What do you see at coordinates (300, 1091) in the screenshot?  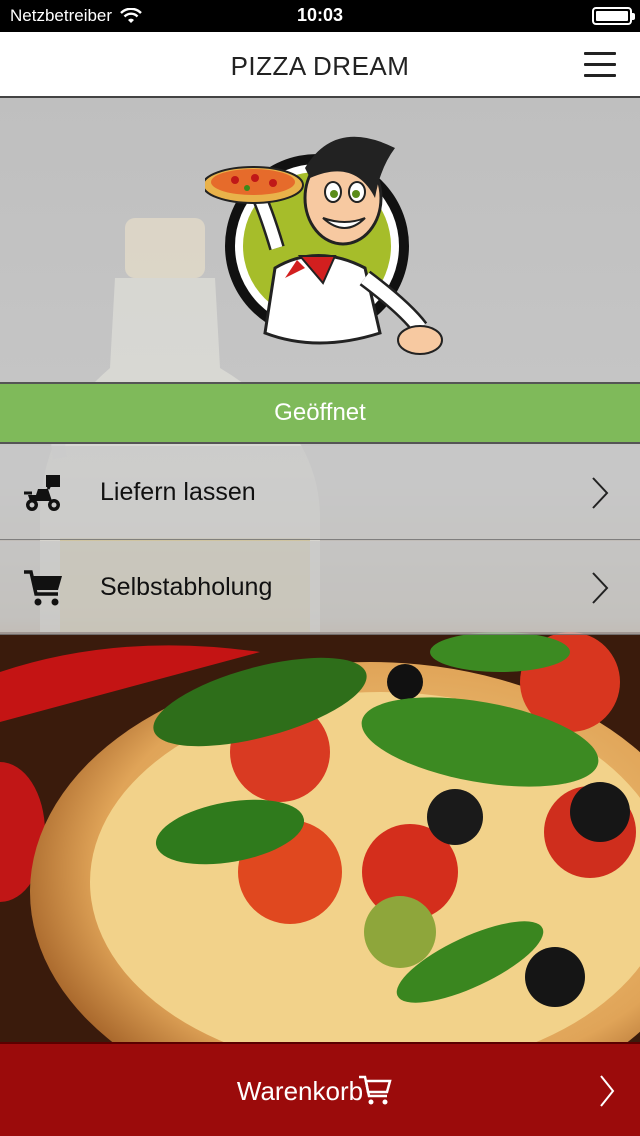 I see `cart-label: Warenkorb` at bounding box center [300, 1091].